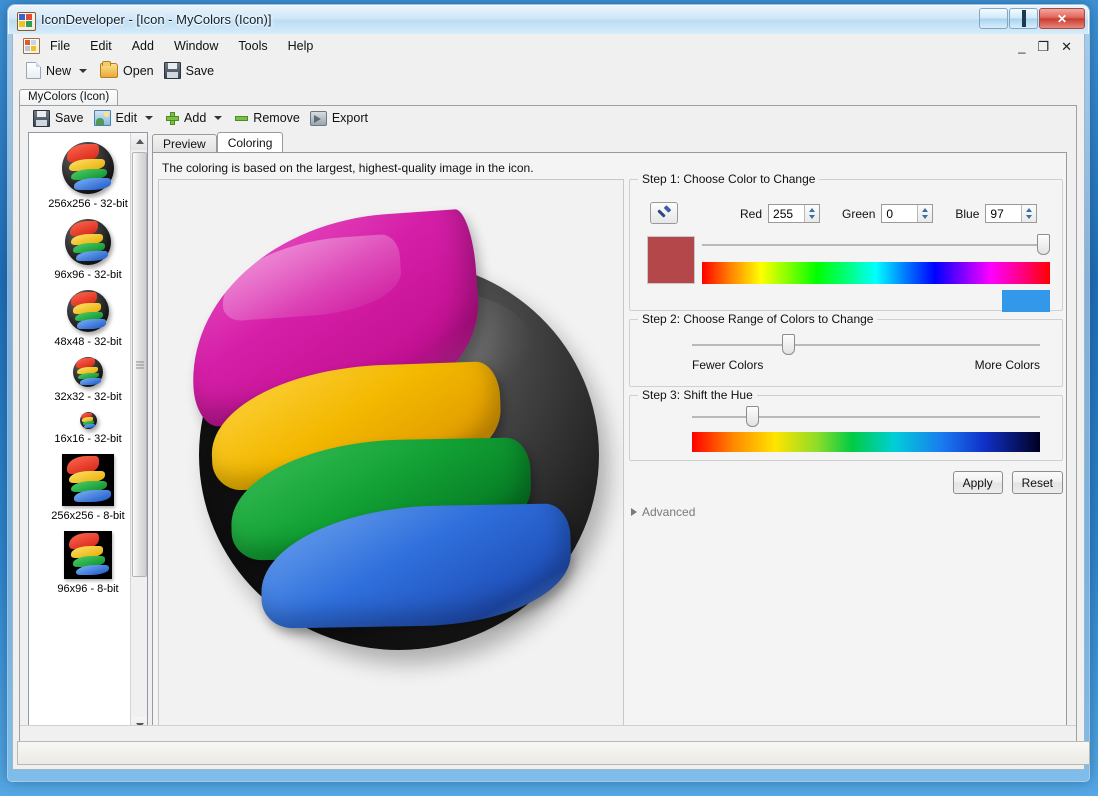 This screenshot has width=1098, height=796. Describe the element at coordinates (866, 345) in the screenshot. I see `color-range-slider` at that location.